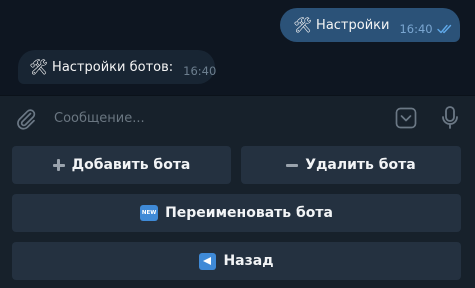 This screenshot has height=288, width=475. I want to click on rename-bot-button: NEW Переименовать бота, so click(236, 213).